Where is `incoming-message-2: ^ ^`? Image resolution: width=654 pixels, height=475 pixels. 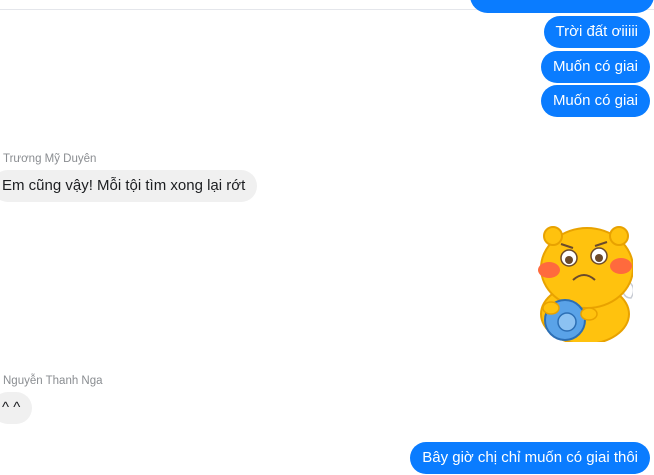
incoming-message-2: ^ ^ is located at coordinates (16, 408).